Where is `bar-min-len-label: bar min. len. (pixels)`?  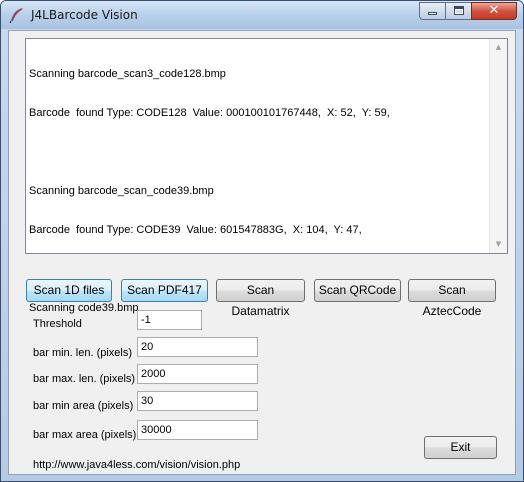 bar-min-len-label: bar min. len. (pixels) is located at coordinates (83, 353).